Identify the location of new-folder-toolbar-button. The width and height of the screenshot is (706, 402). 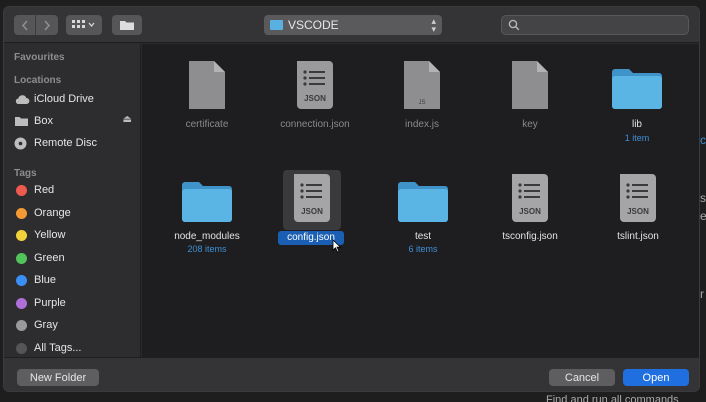
(127, 25).